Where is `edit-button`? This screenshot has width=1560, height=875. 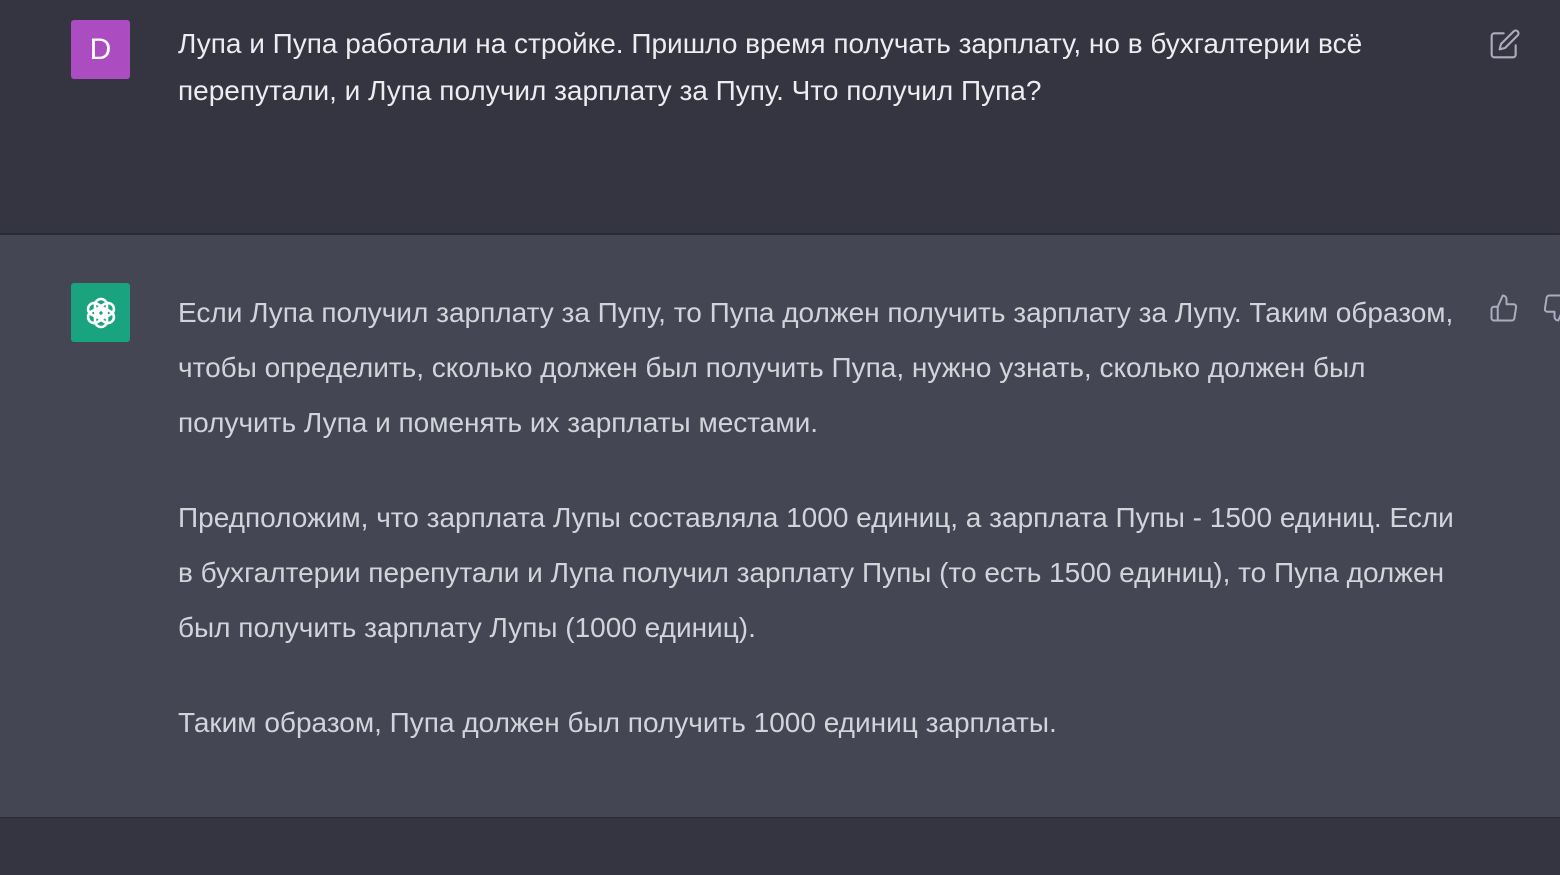
edit-button is located at coordinates (1505, 44).